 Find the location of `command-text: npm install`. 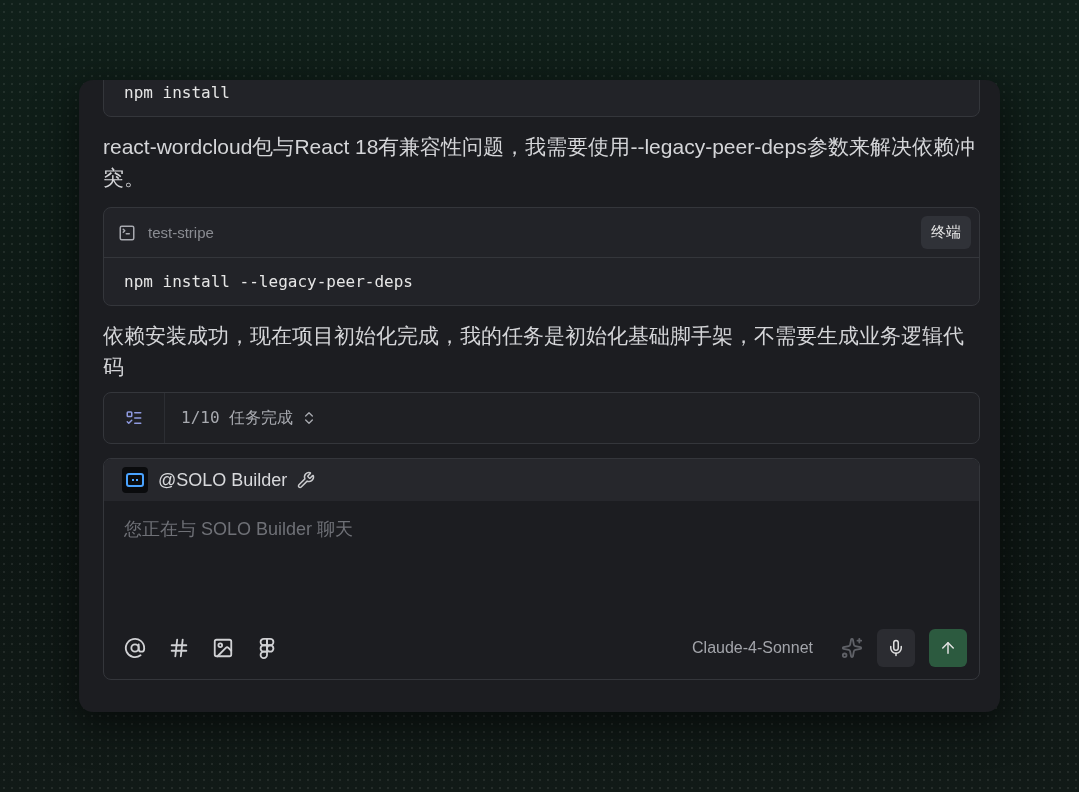

command-text: npm install is located at coordinates (177, 93).